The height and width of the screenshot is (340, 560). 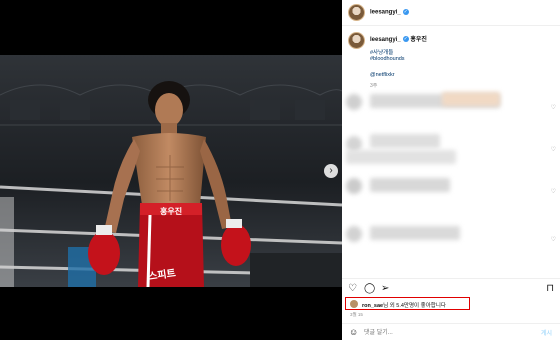 What do you see at coordinates (385, 40) in the screenshot?
I see `caption-username: leesangyi_` at bounding box center [385, 40].